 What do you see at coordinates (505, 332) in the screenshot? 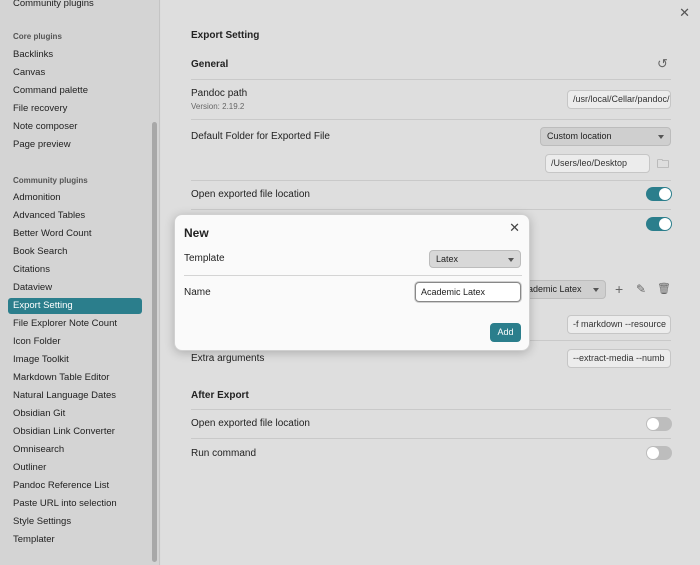
I see `add-button: Add` at bounding box center [505, 332].